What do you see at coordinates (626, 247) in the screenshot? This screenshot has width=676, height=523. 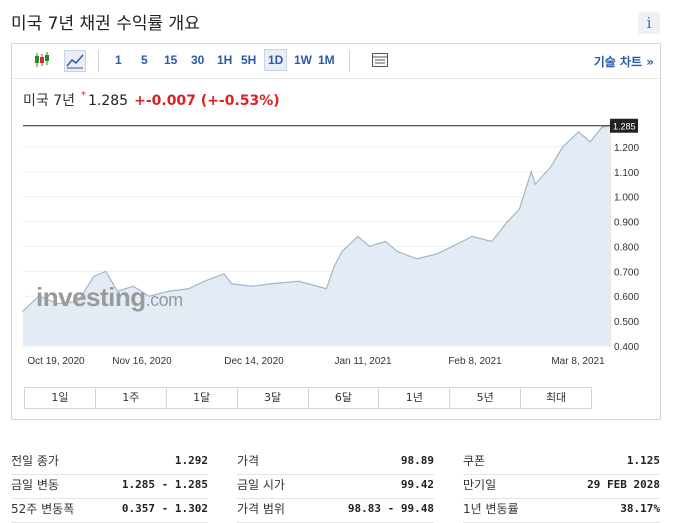 I see `y-tick-label: 0.800` at bounding box center [626, 247].